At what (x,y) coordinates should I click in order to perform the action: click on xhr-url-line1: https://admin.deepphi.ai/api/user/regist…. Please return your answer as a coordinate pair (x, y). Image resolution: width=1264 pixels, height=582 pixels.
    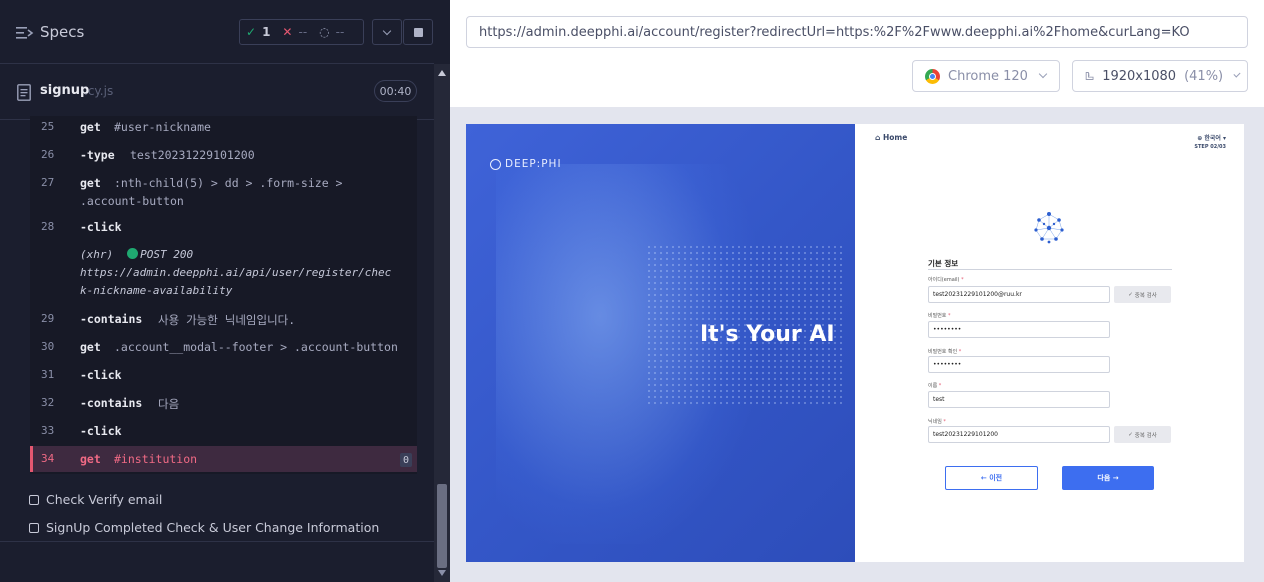
    Looking at the image, I should click on (236, 272).